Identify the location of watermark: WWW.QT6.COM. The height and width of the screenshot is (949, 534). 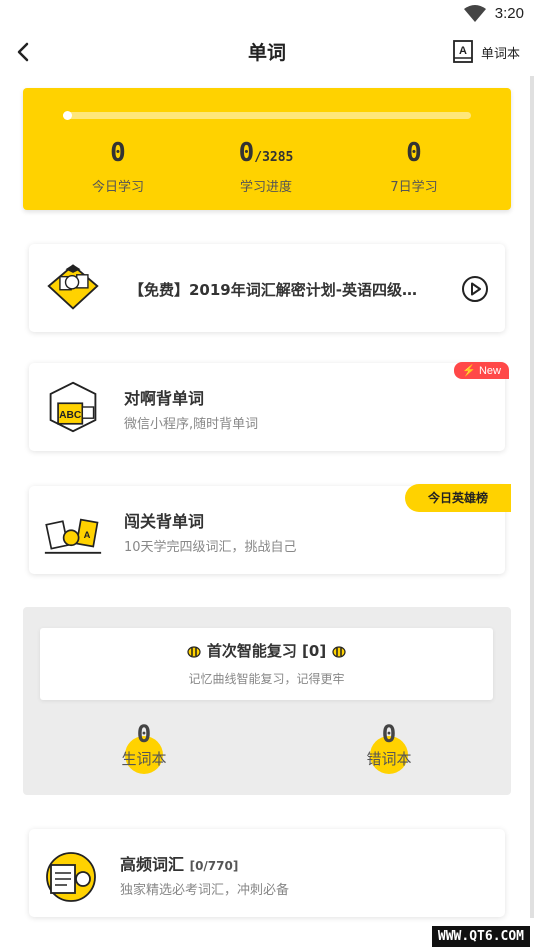
(480, 936).